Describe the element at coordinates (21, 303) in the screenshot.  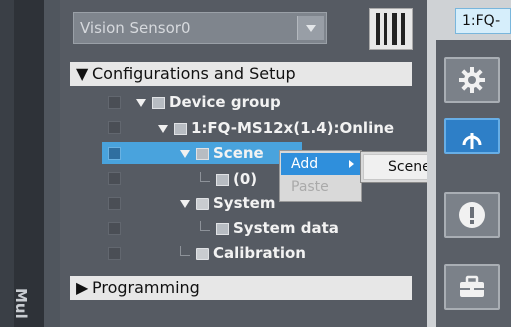
I see `multiview-label: Mul` at that location.